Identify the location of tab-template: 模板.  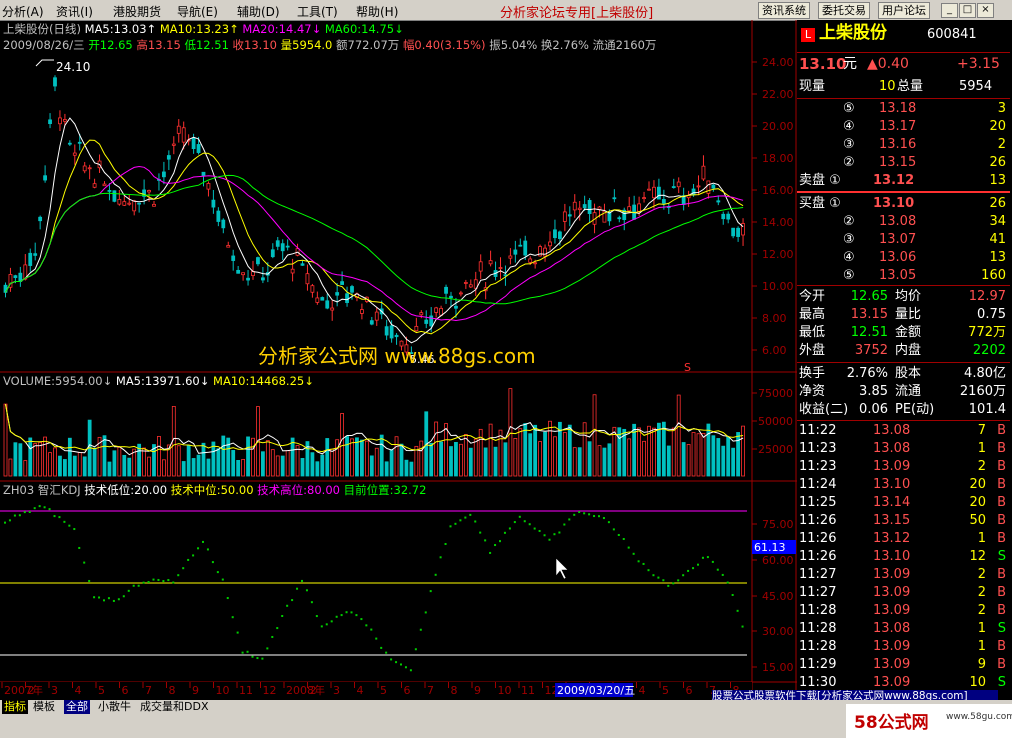
(44, 707).